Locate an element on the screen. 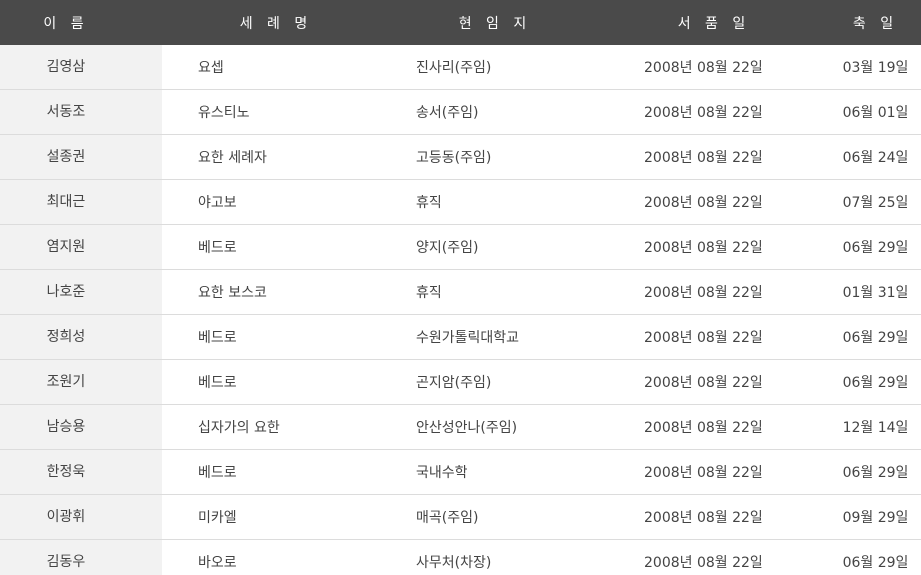 The width and height of the screenshot is (921, 575). table-row: 김동우 바오로 사무처(차장) 2008년 08월 22일 06월 29일 is located at coordinates (460, 557).